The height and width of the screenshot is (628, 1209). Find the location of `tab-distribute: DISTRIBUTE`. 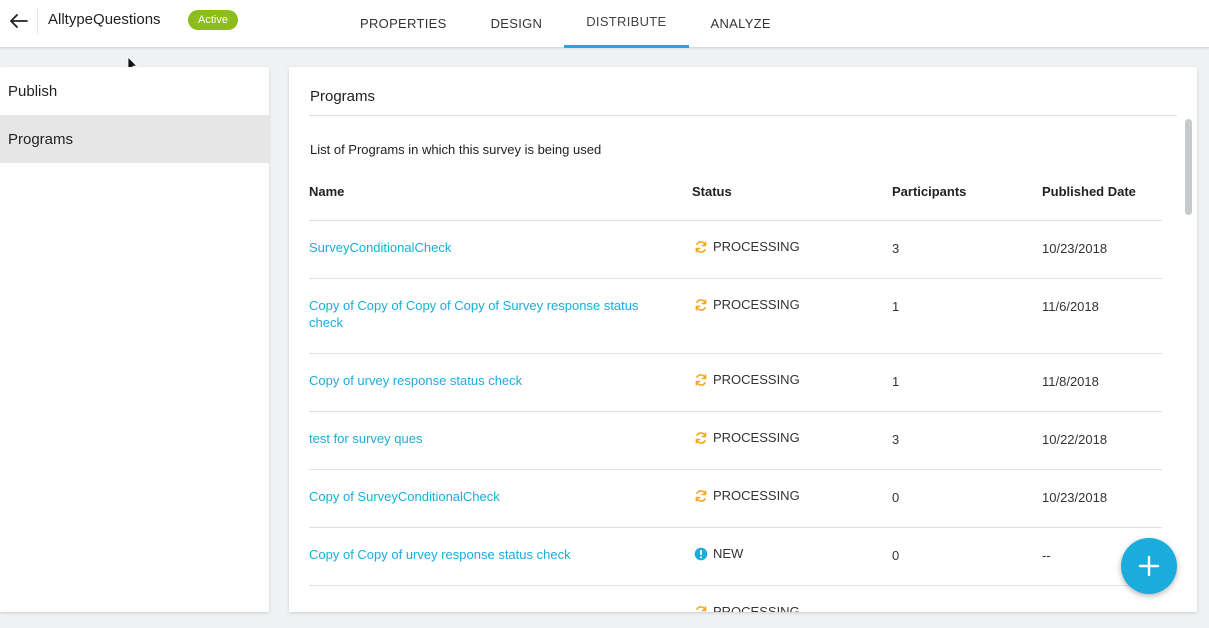

tab-distribute: DISTRIBUTE is located at coordinates (626, 24).